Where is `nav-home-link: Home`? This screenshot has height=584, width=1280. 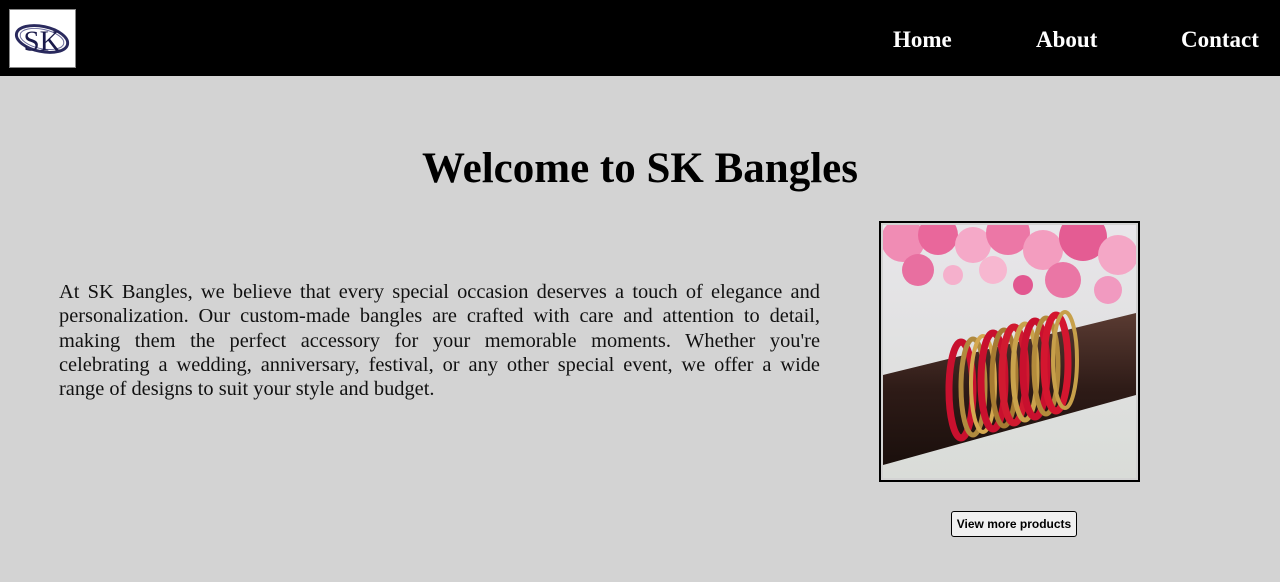 nav-home-link: Home is located at coordinates (922, 40).